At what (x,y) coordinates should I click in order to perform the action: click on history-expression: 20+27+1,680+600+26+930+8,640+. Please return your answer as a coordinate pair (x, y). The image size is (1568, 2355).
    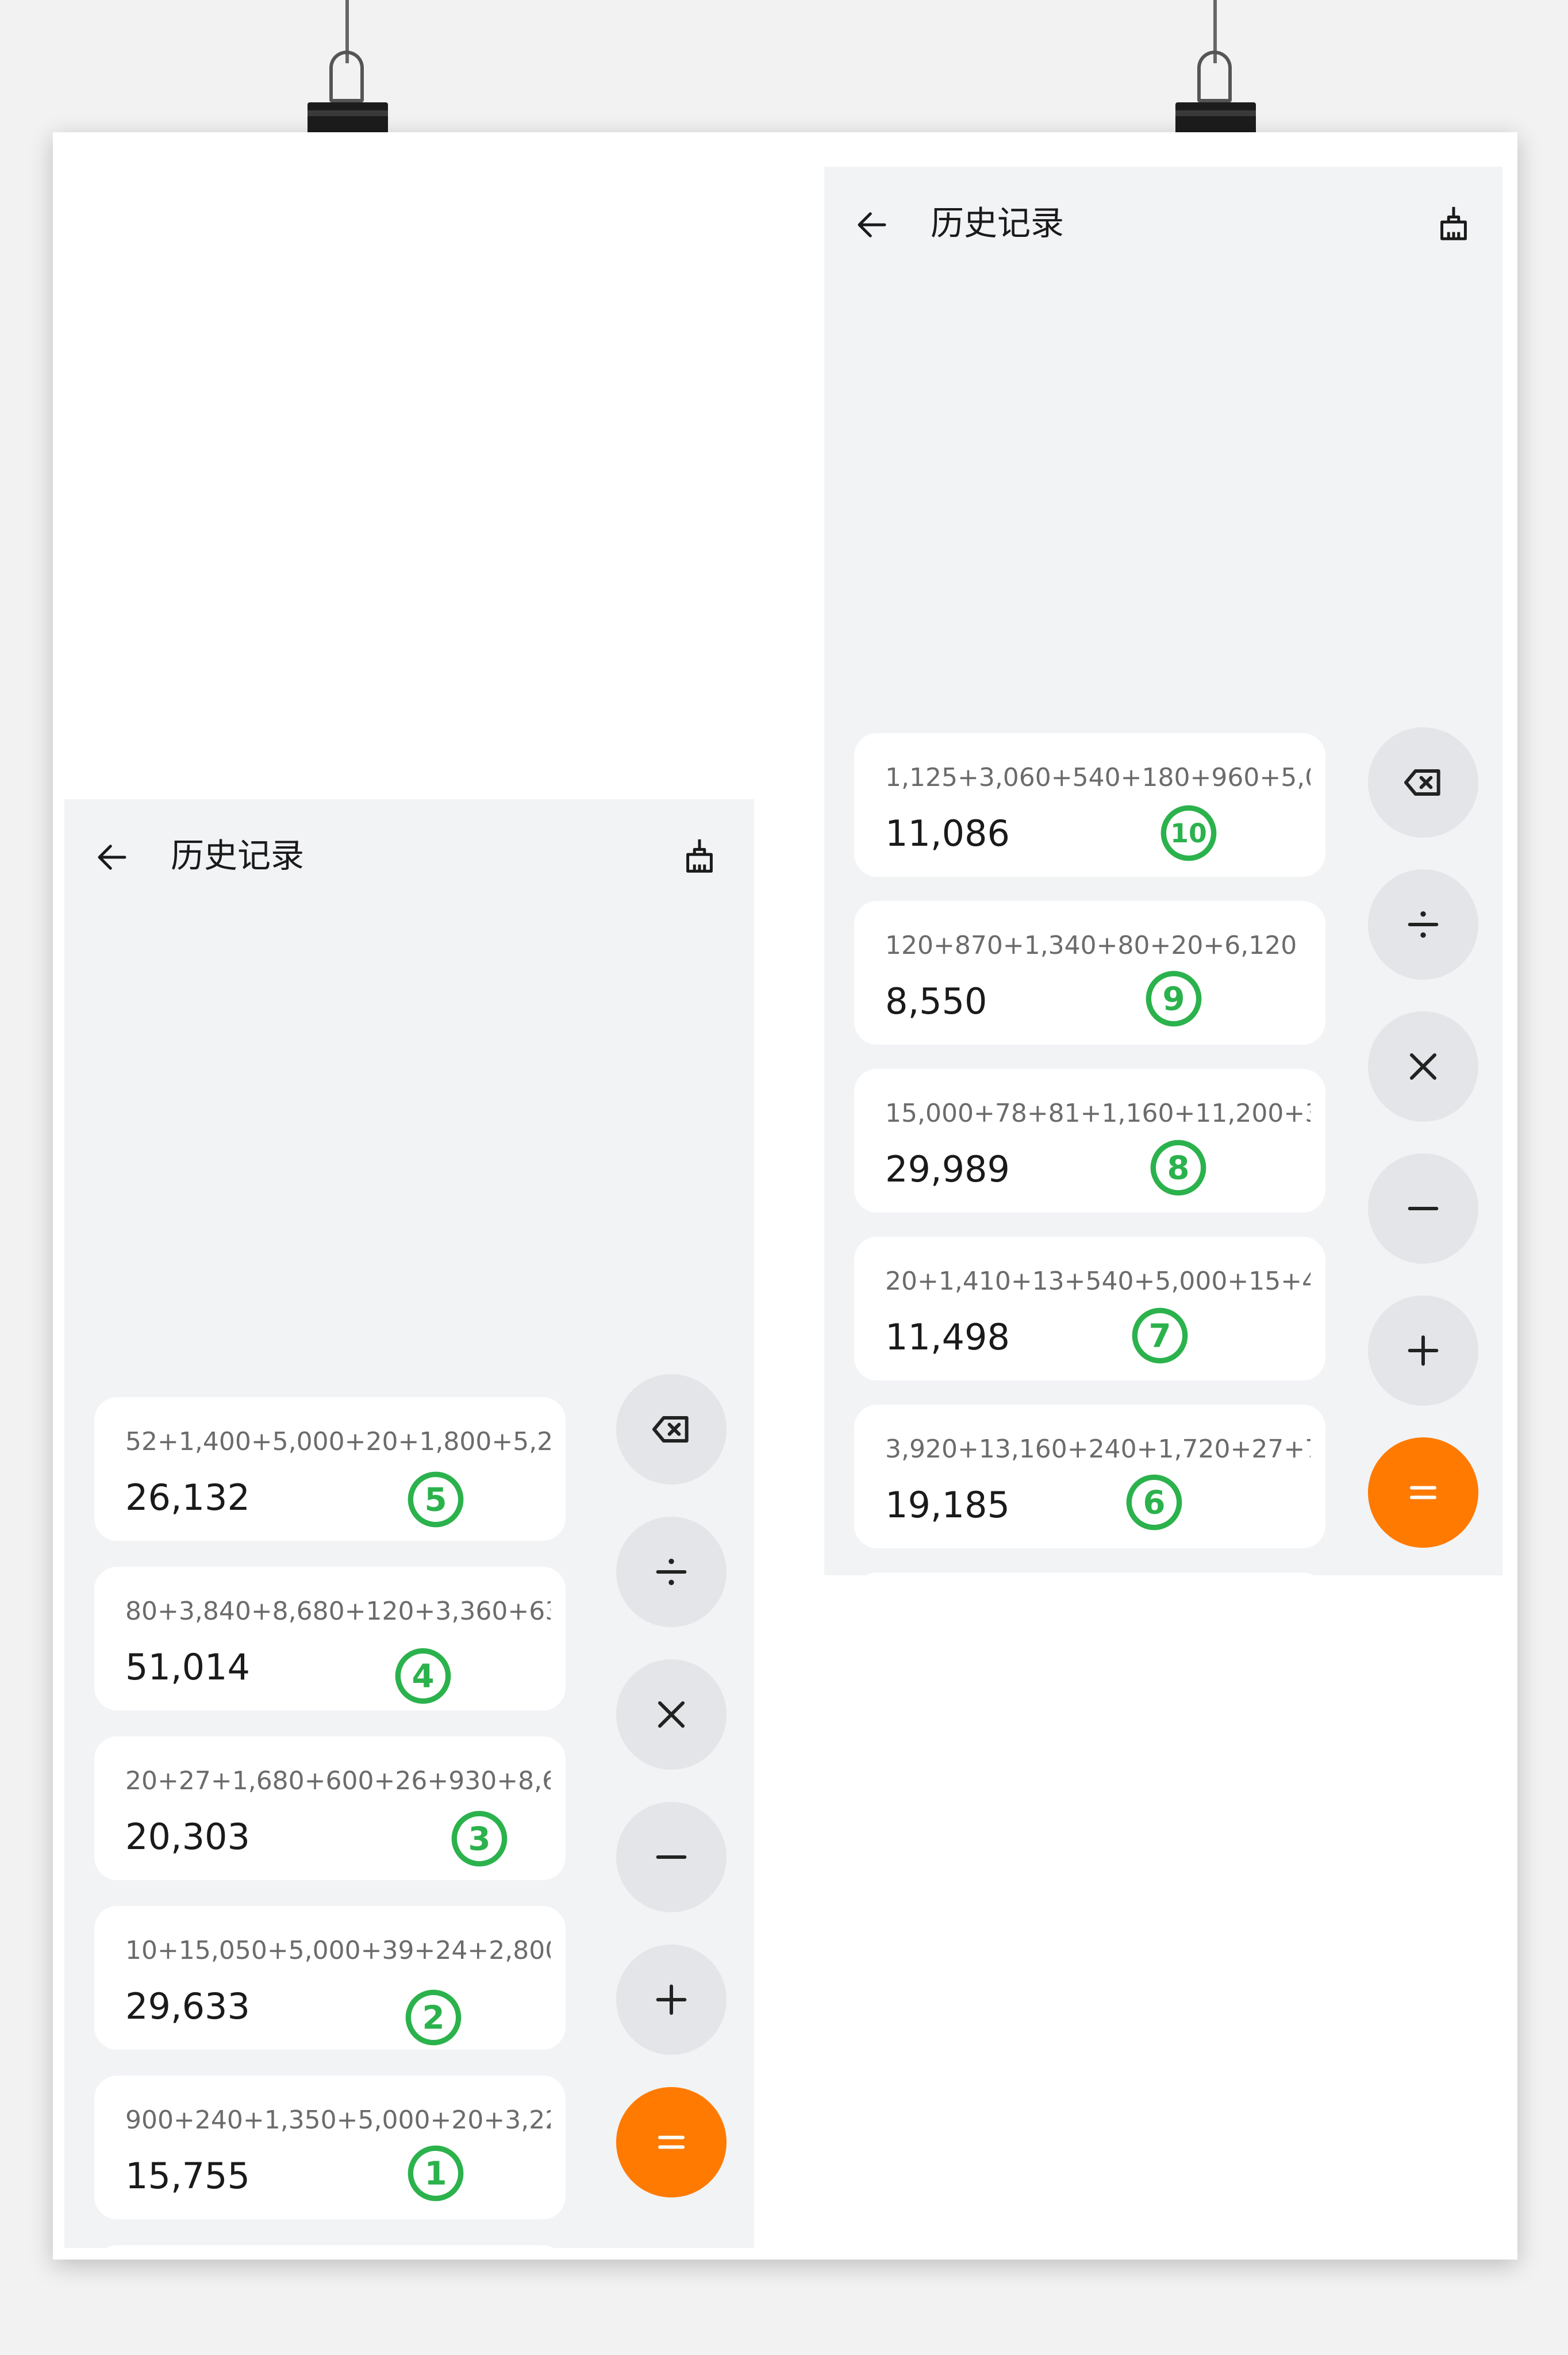
    Looking at the image, I should click on (338, 1781).